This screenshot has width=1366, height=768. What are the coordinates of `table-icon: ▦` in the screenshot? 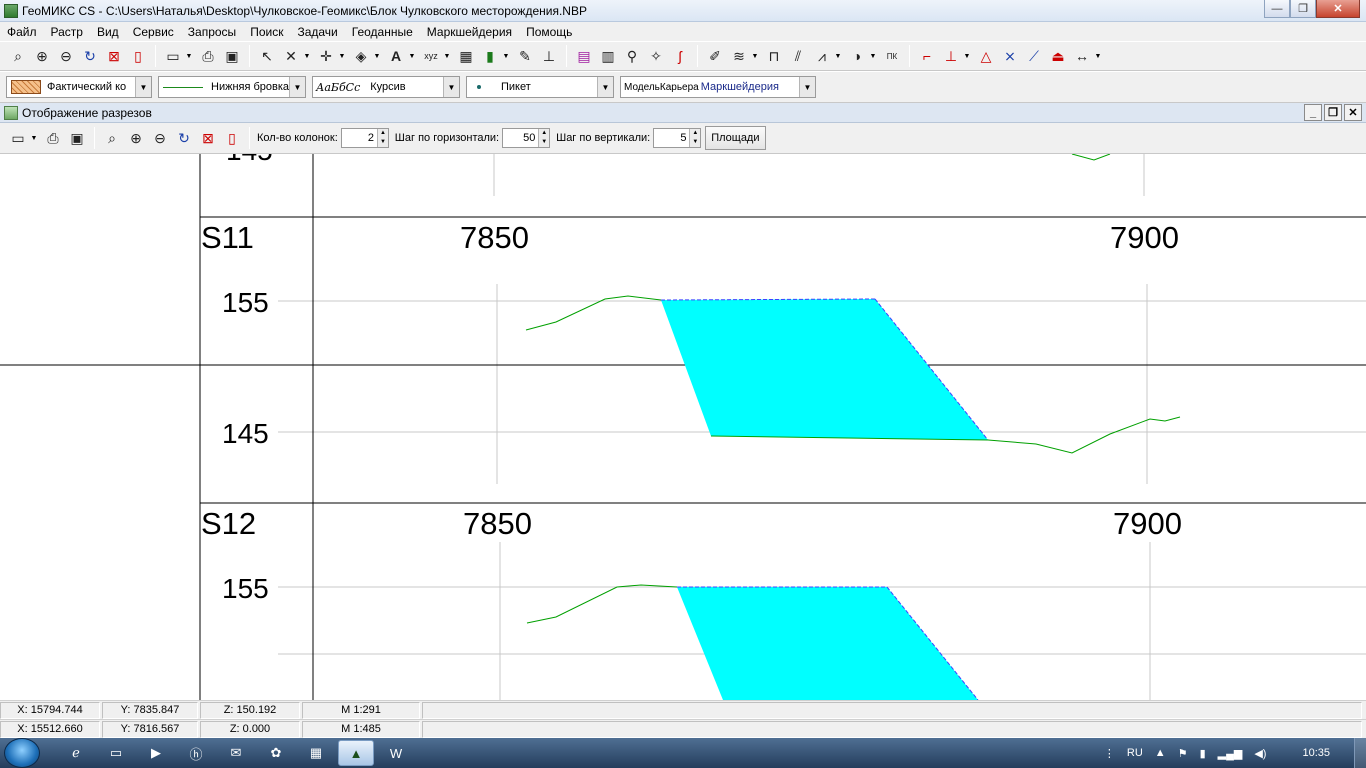 It's located at (466, 56).